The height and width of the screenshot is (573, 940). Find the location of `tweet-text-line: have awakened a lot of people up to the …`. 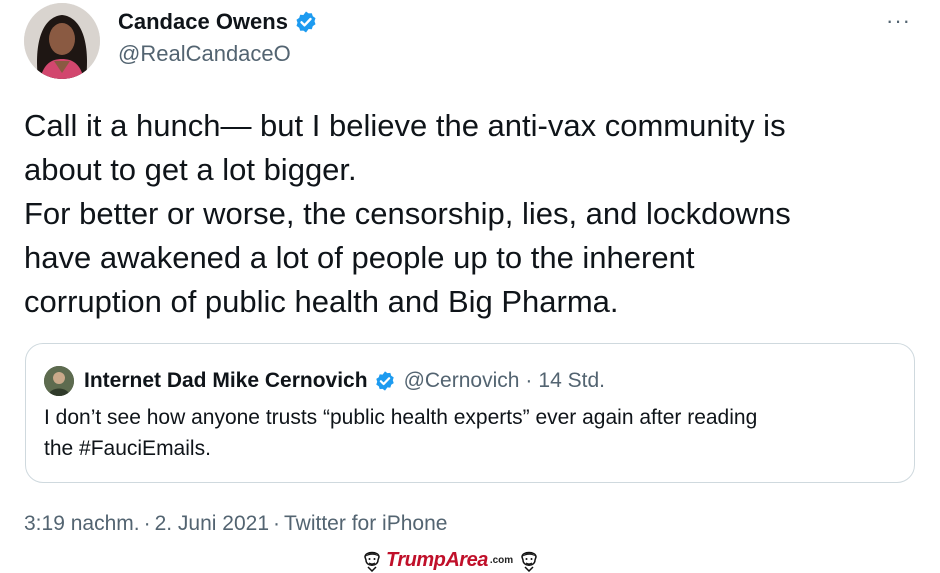

tweet-text-line: have awakened a lot of people up to the … is located at coordinates (359, 257).